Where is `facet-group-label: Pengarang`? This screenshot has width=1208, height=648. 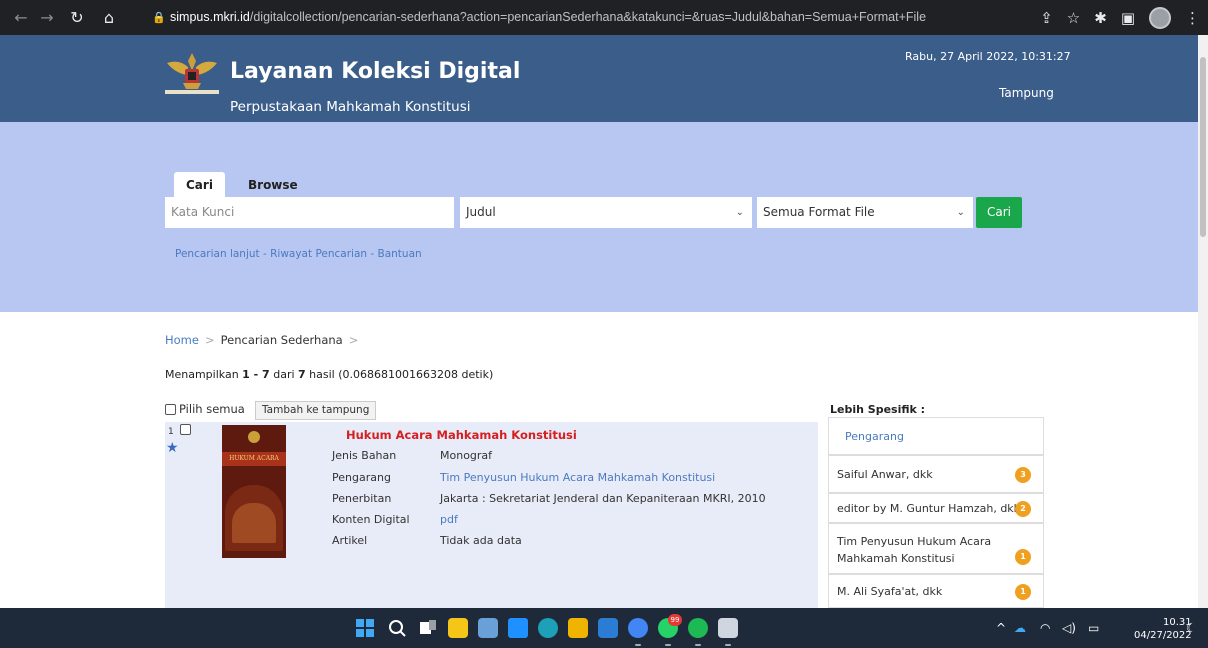 facet-group-label: Pengarang is located at coordinates (874, 436).